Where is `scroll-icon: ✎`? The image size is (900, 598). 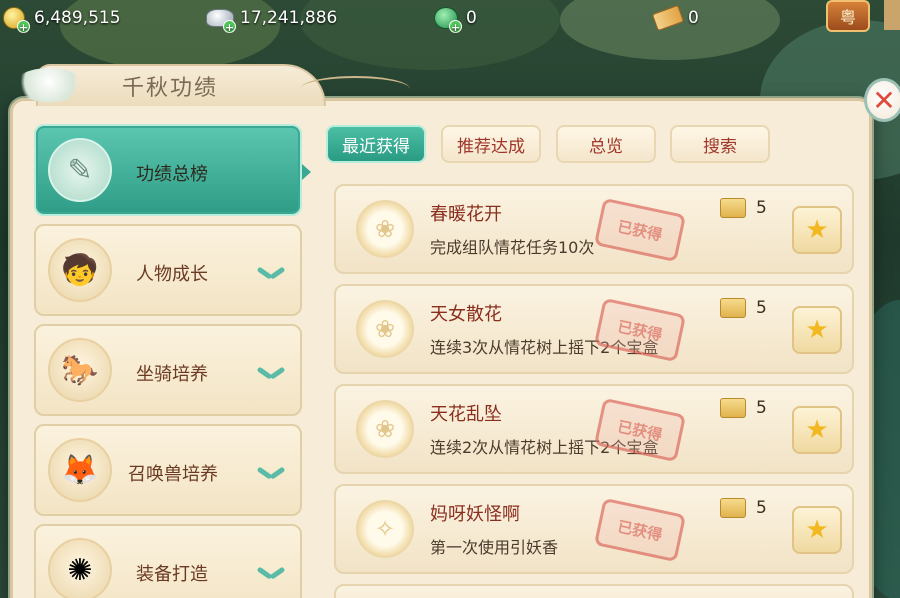 scroll-icon: ✎ is located at coordinates (80, 170).